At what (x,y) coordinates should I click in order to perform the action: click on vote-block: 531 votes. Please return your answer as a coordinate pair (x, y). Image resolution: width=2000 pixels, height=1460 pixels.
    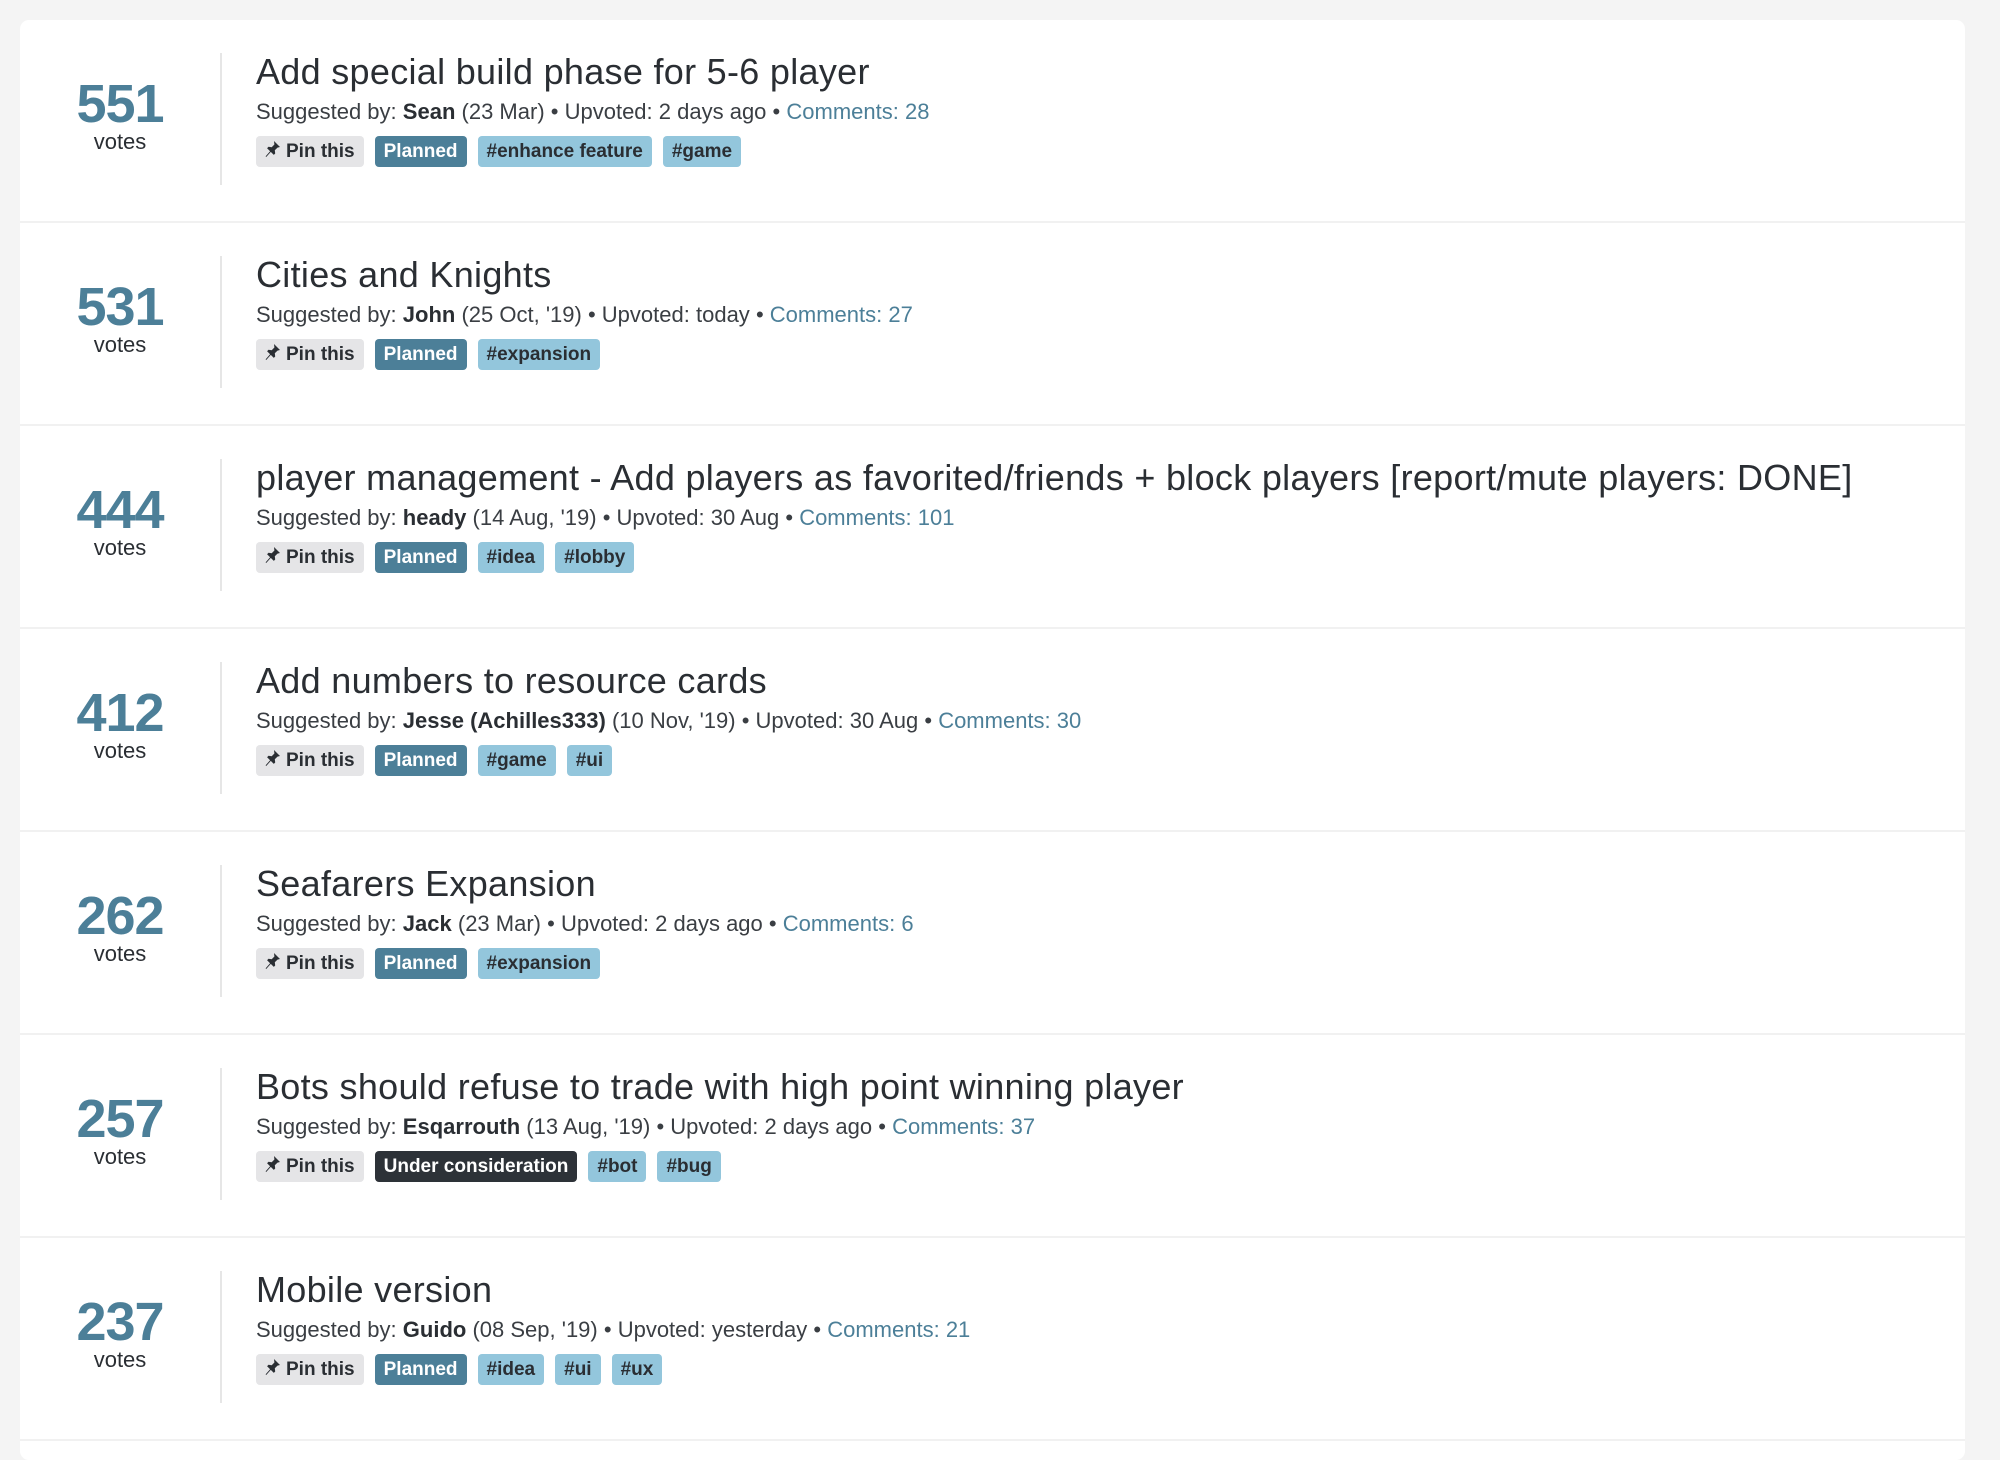
    Looking at the image, I should click on (120, 290).